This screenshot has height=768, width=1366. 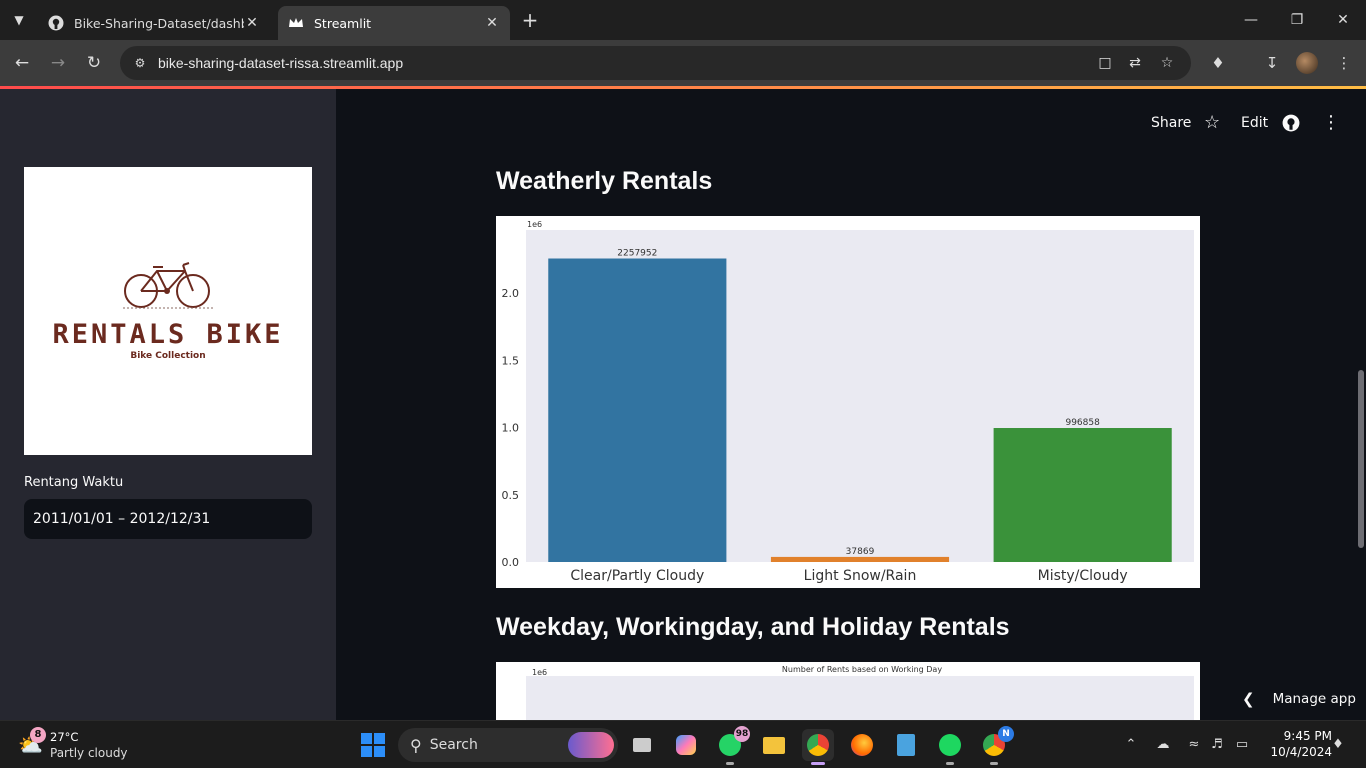 What do you see at coordinates (168, 334) in the screenshot?
I see `logo-title: RENTALS BIKE` at bounding box center [168, 334].